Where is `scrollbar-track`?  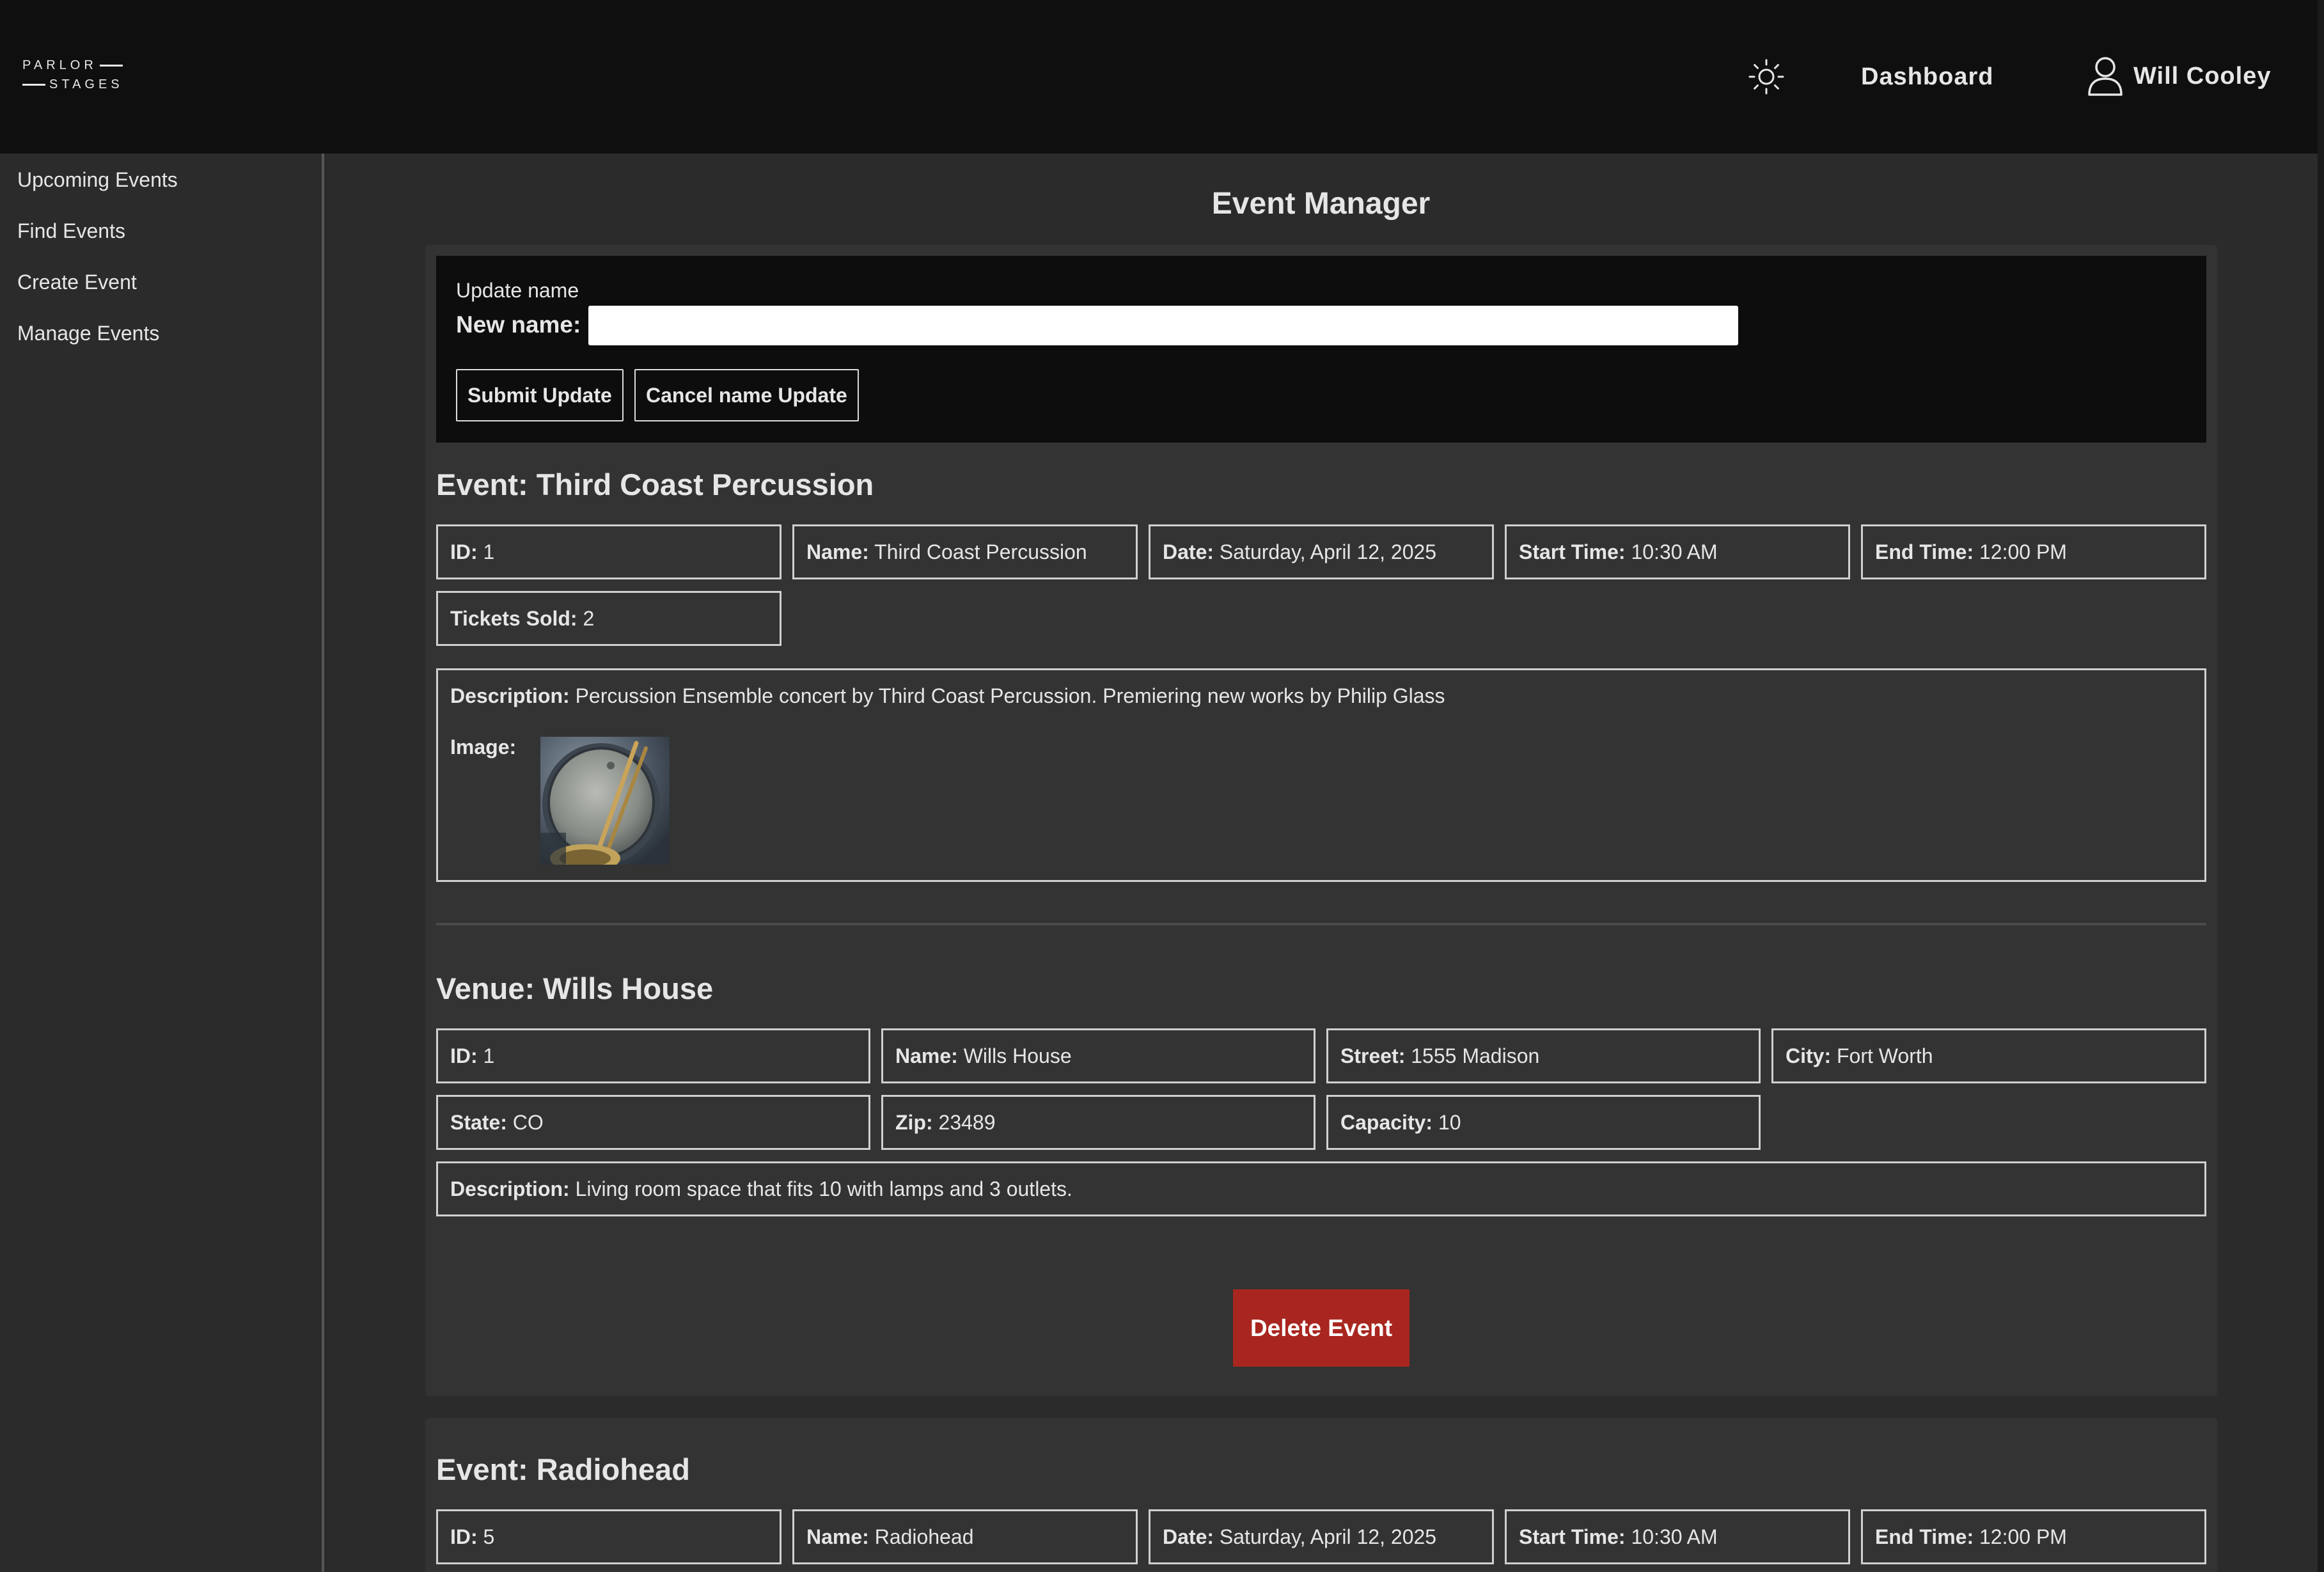 scrollbar-track is located at coordinates (2321, 786).